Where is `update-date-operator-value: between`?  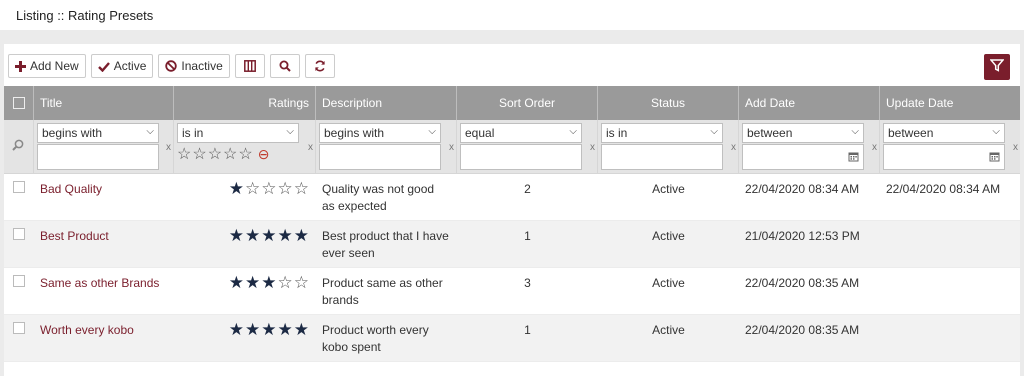
update-date-operator-value: between is located at coordinates (911, 133).